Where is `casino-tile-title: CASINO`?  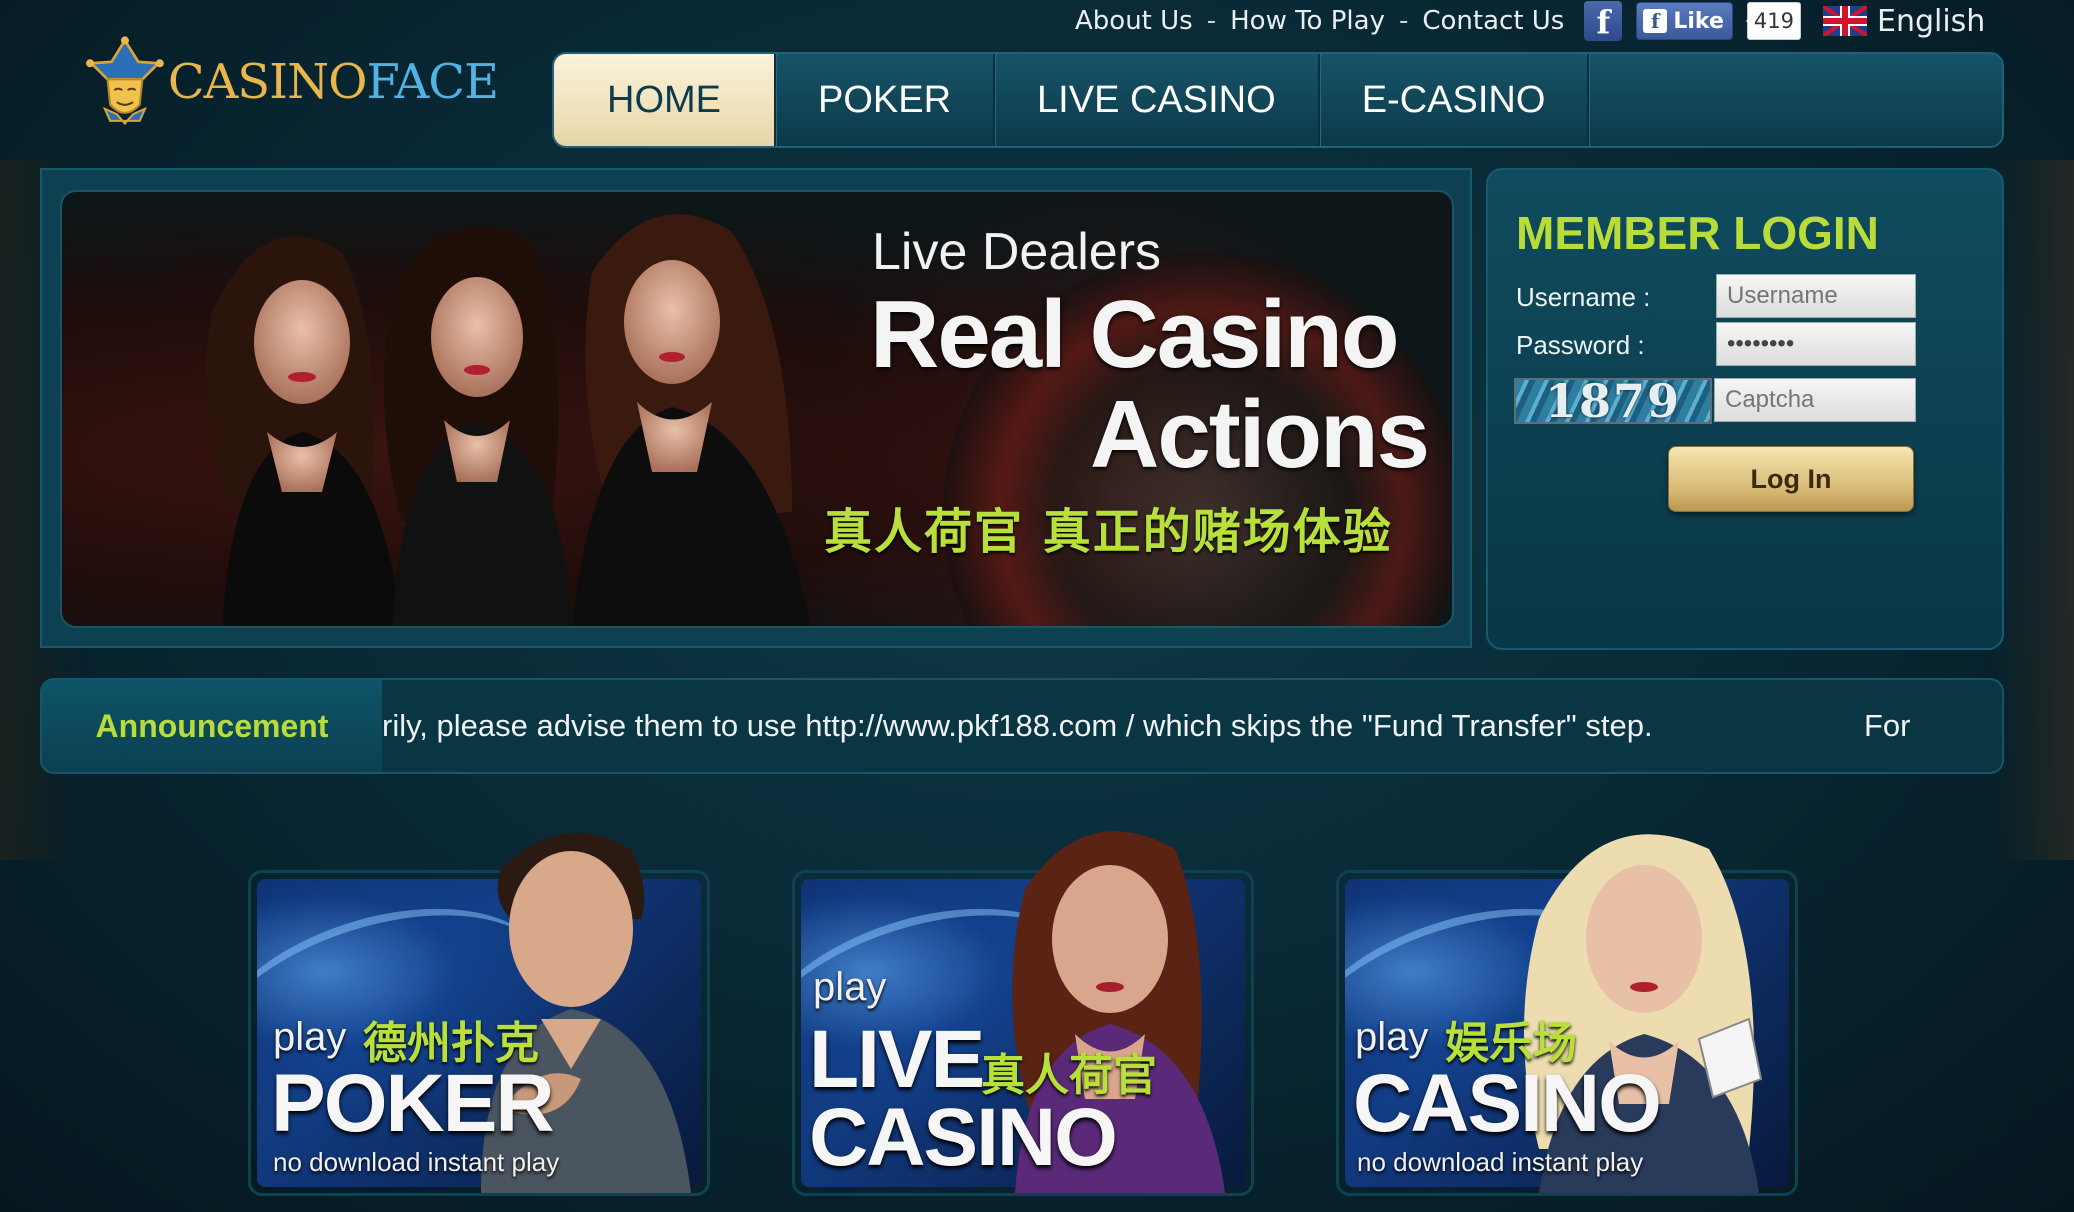
casino-tile-title: CASINO is located at coordinates (1507, 1103).